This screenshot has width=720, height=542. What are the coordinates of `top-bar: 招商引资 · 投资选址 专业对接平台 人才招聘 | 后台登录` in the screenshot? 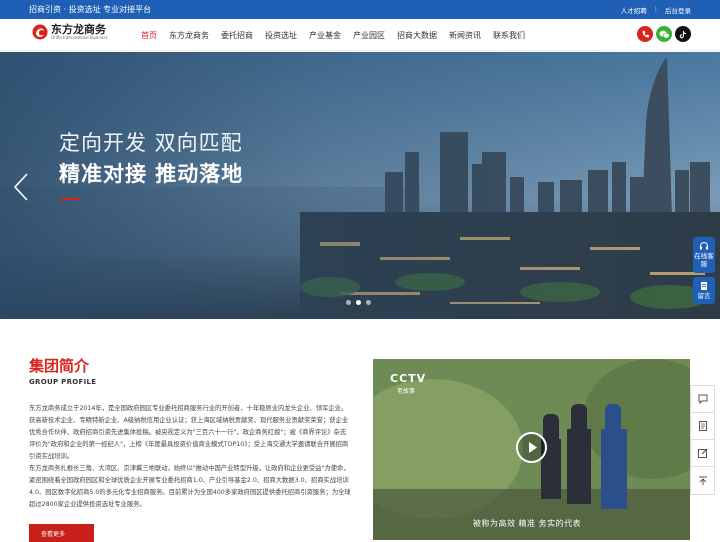 It's located at (360, 9).